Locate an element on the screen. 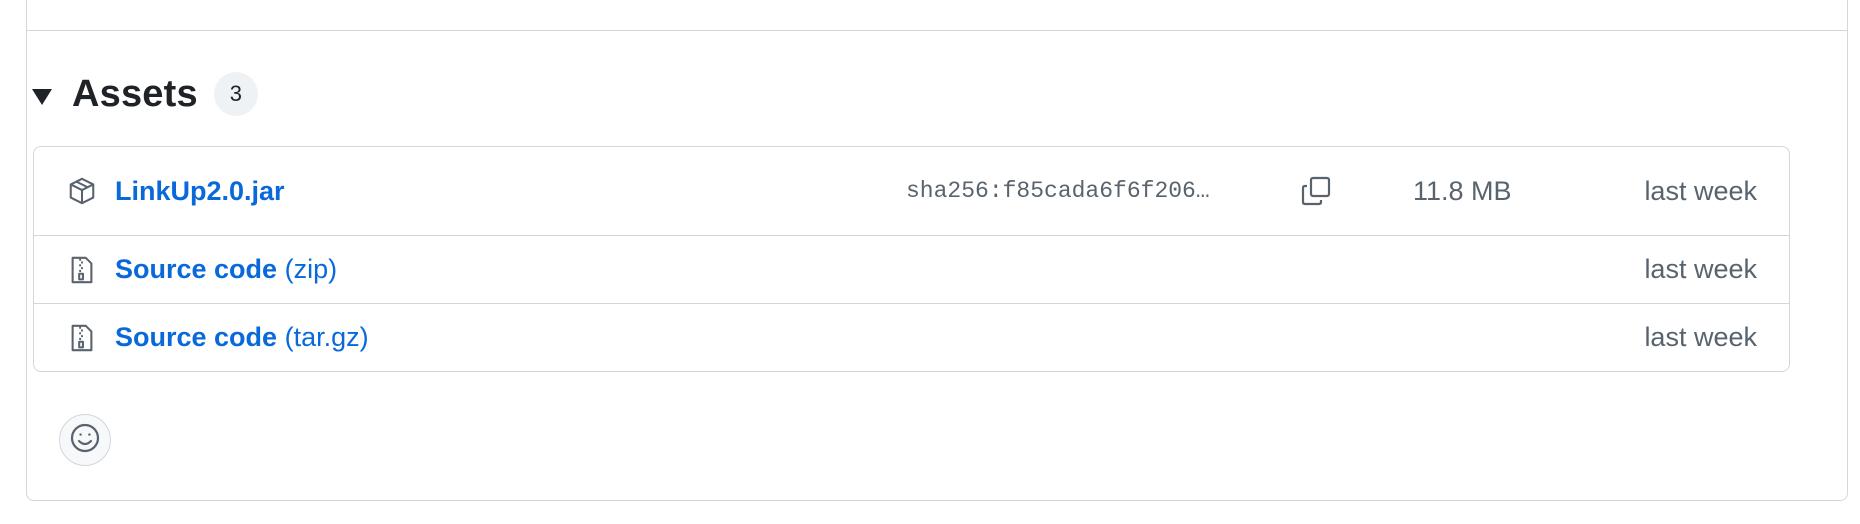 The width and height of the screenshot is (1860, 524). smiley-icon is located at coordinates (85, 440).